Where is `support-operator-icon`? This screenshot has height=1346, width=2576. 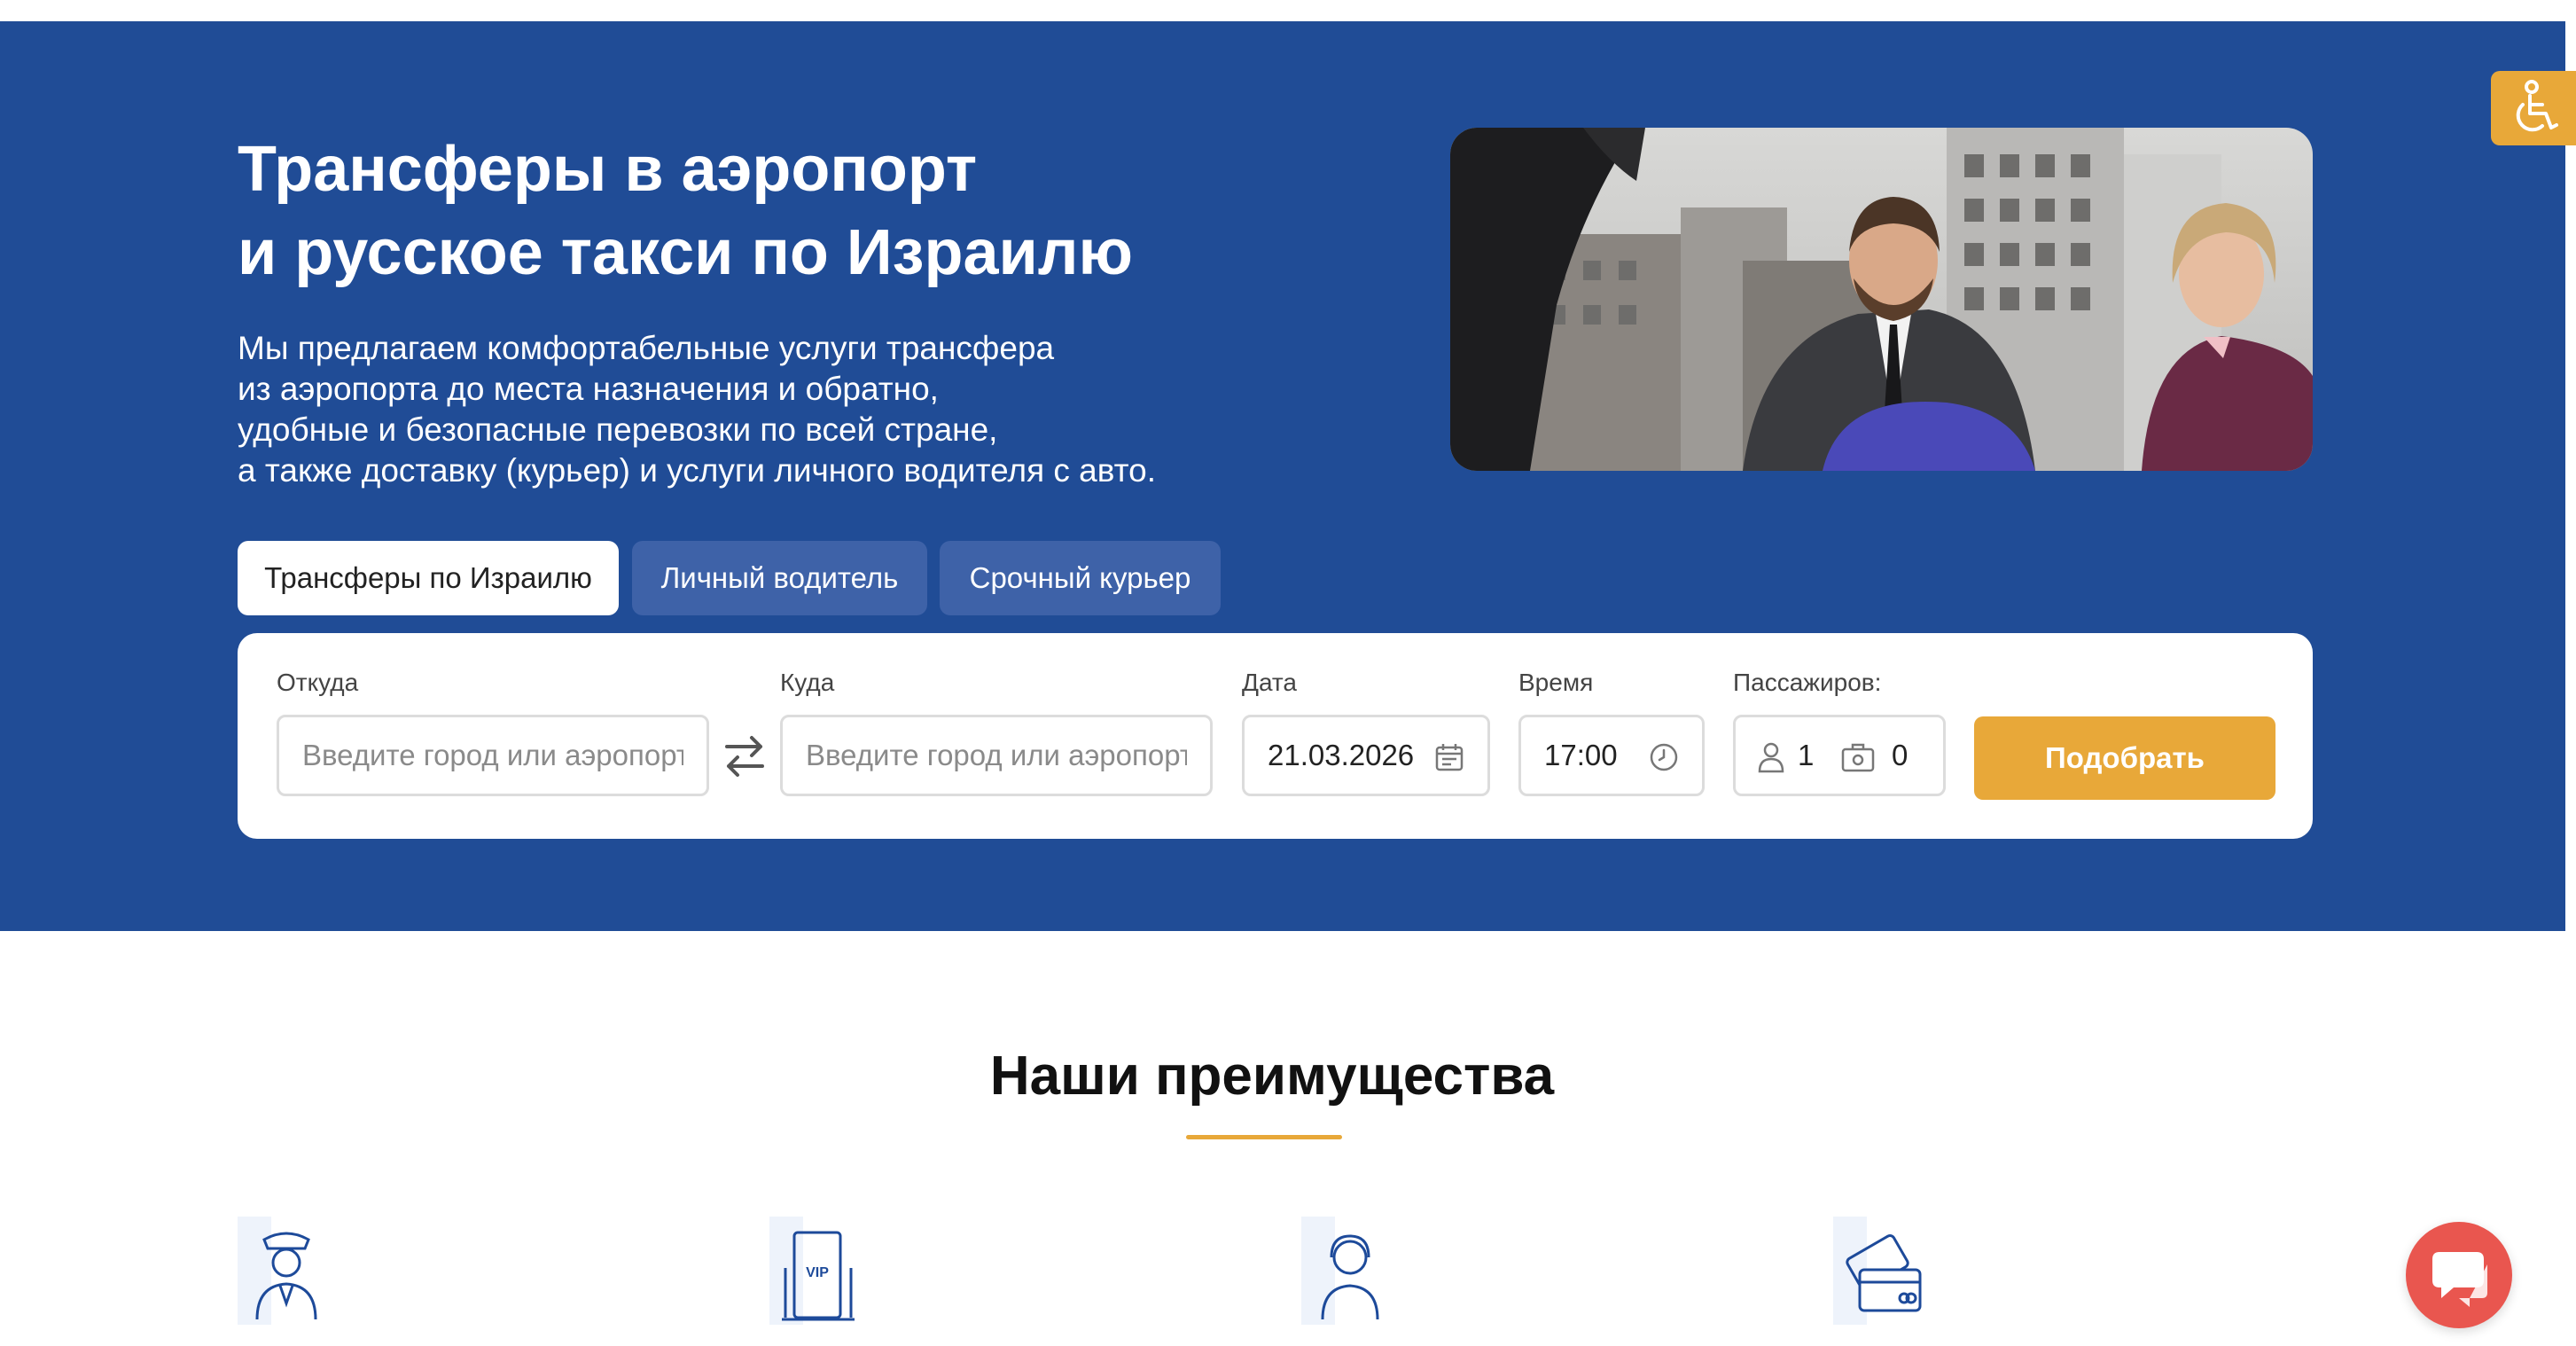 support-operator-icon is located at coordinates (1350, 1272).